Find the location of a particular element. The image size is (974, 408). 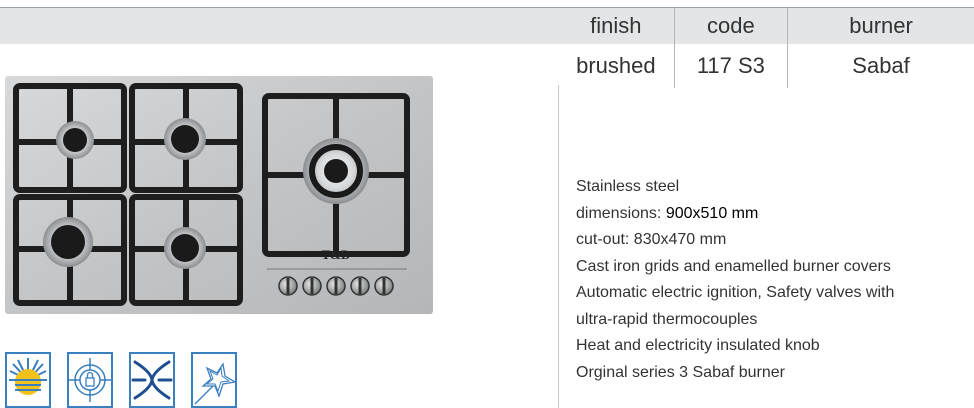

spec-value-row: brushed 117 S3 Sabaf is located at coordinates (766, 66).